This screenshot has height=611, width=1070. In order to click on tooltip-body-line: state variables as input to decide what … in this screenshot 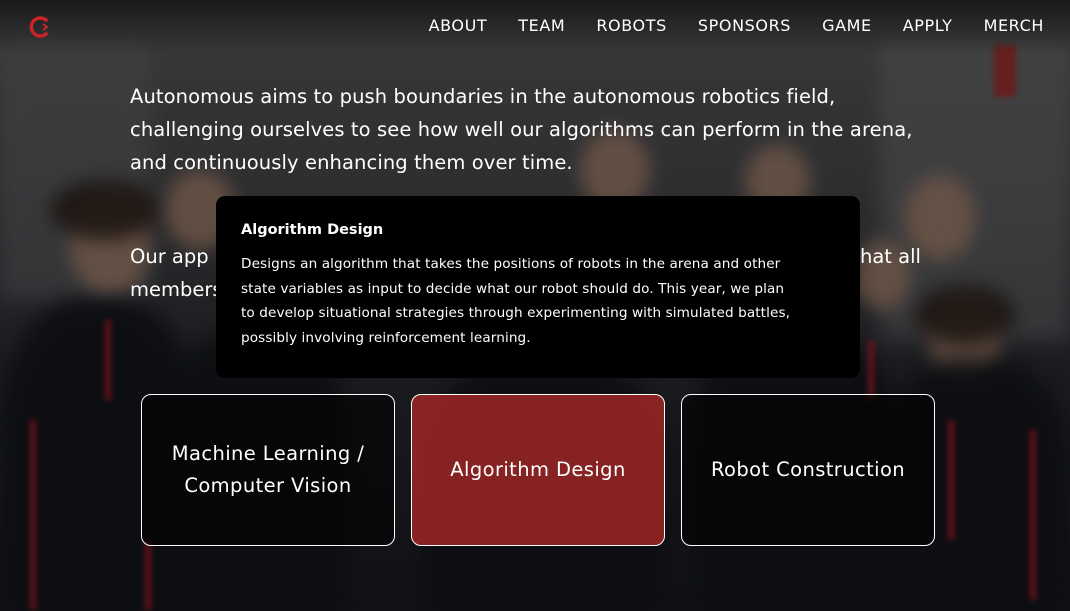, I will do `click(513, 288)`.